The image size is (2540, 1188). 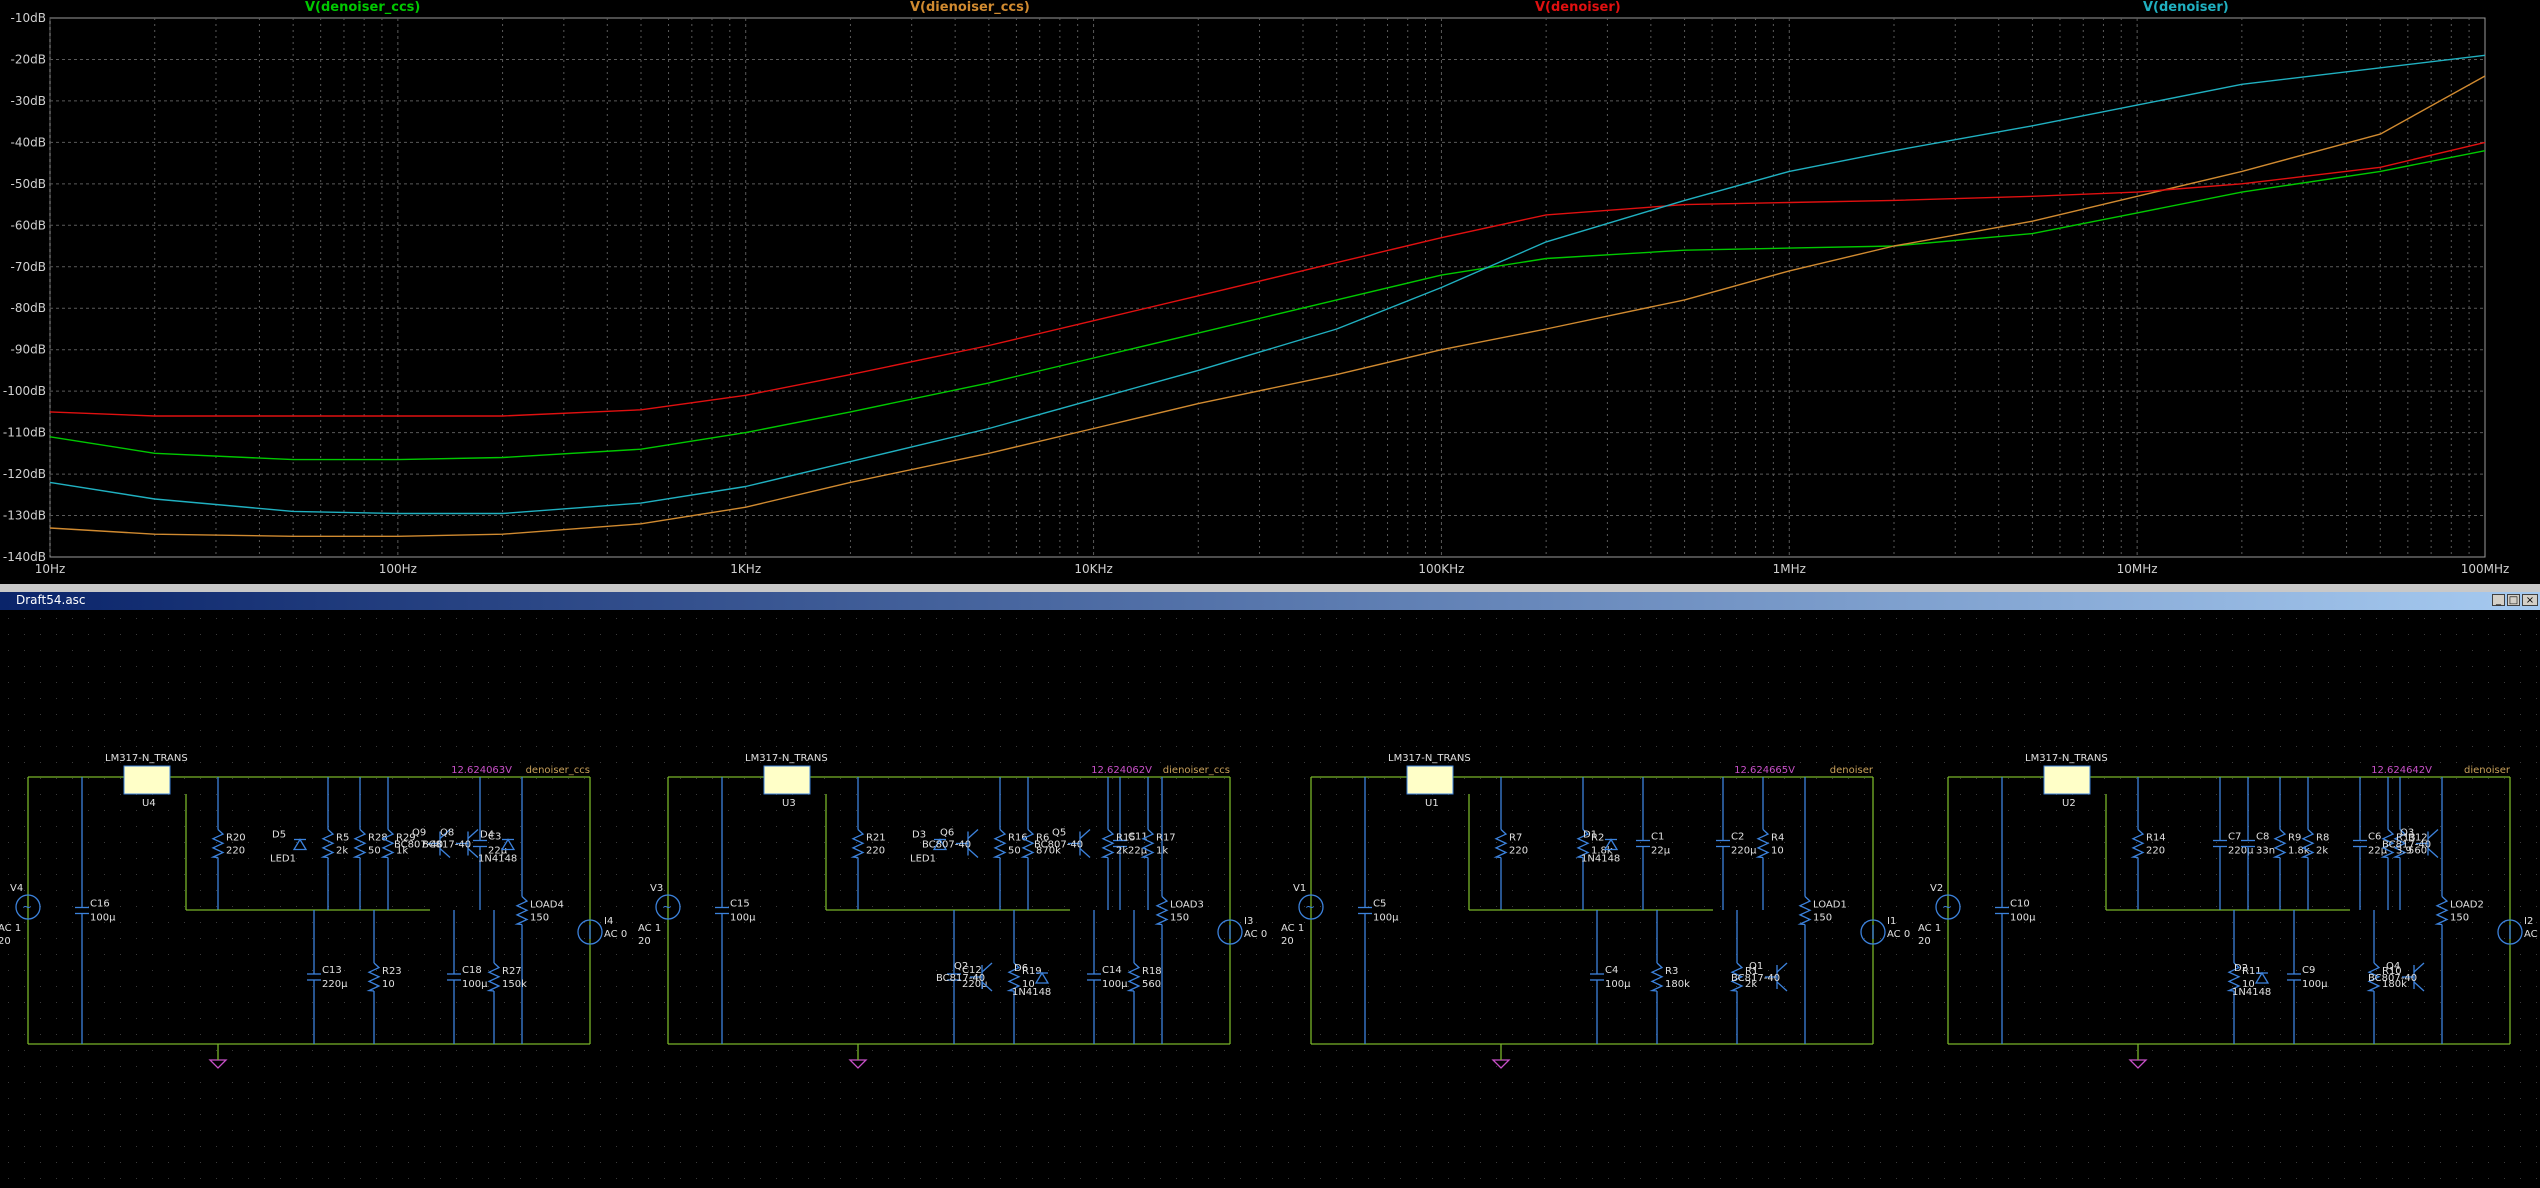 What do you see at coordinates (2498, 600) in the screenshot?
I see `minimize-button: _` at bounding box center [2498, 600].